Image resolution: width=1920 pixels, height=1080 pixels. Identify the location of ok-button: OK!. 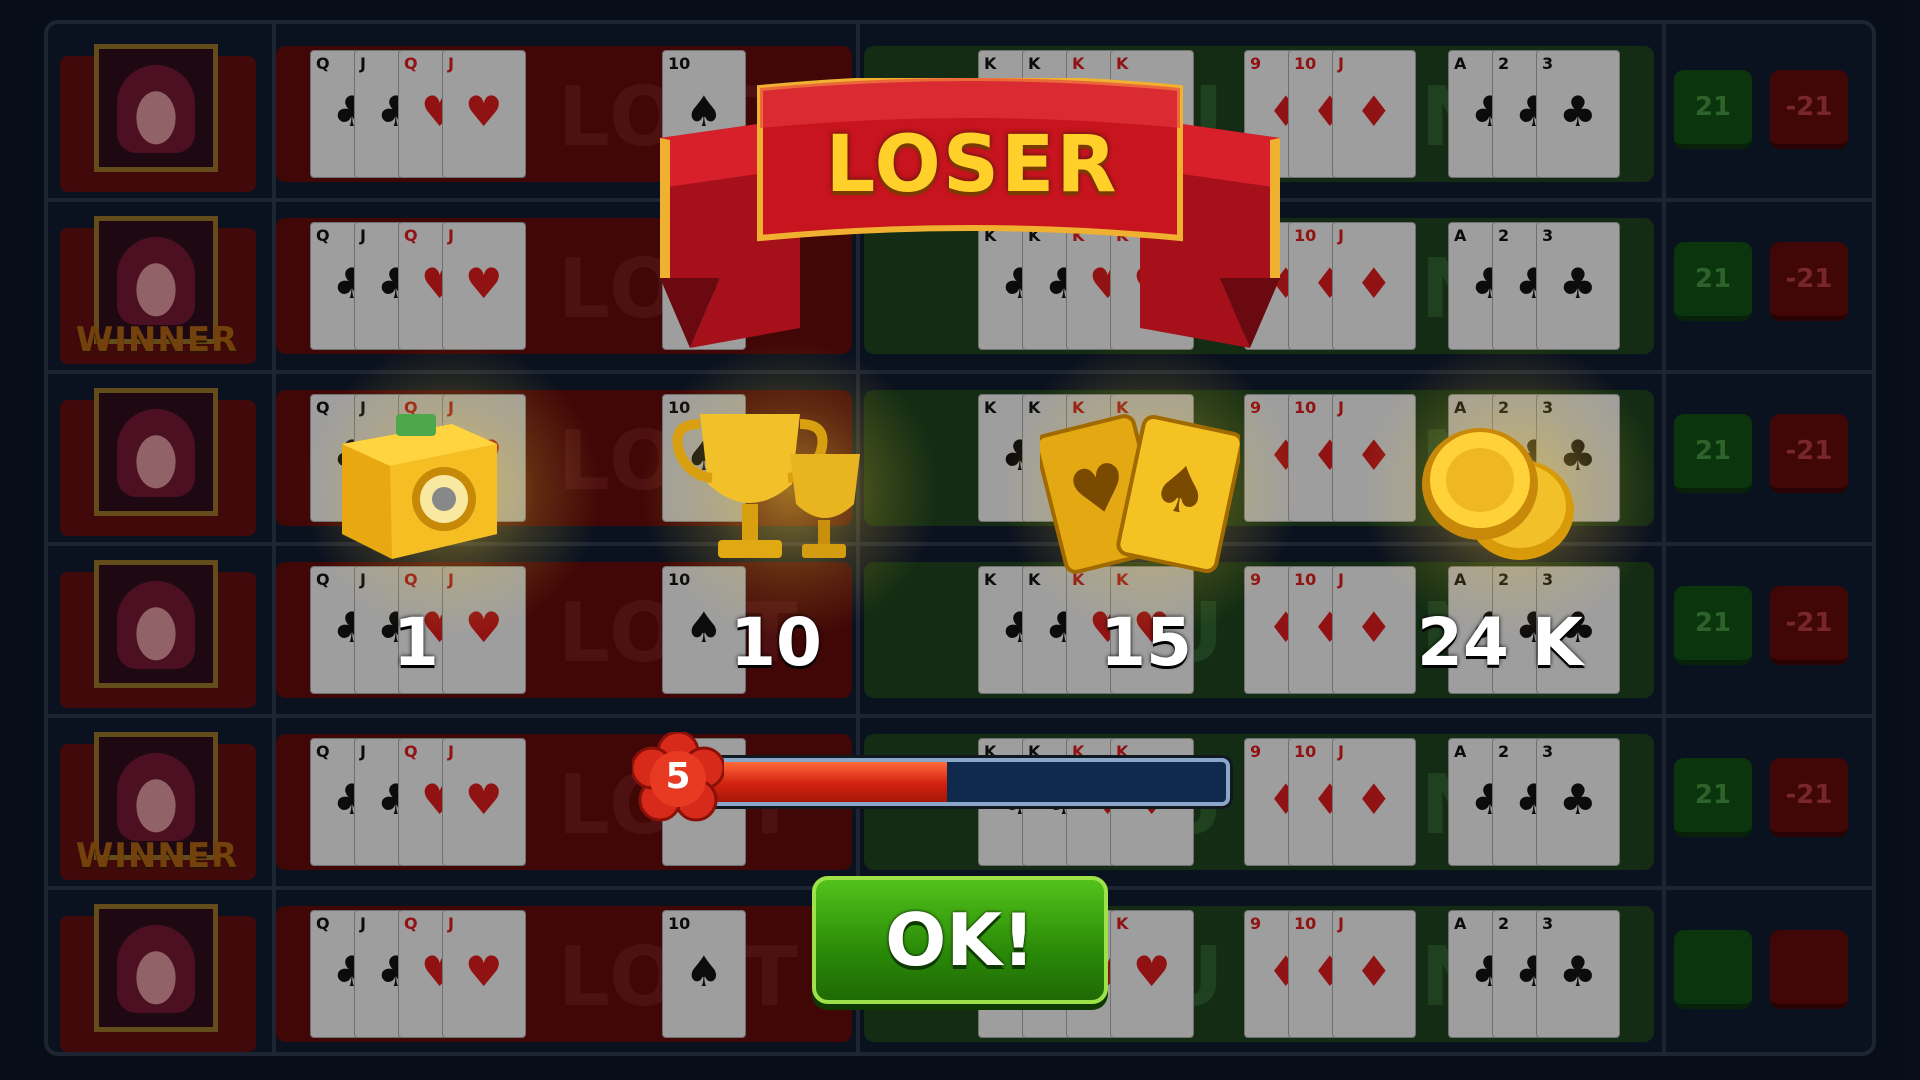
(960, 940).